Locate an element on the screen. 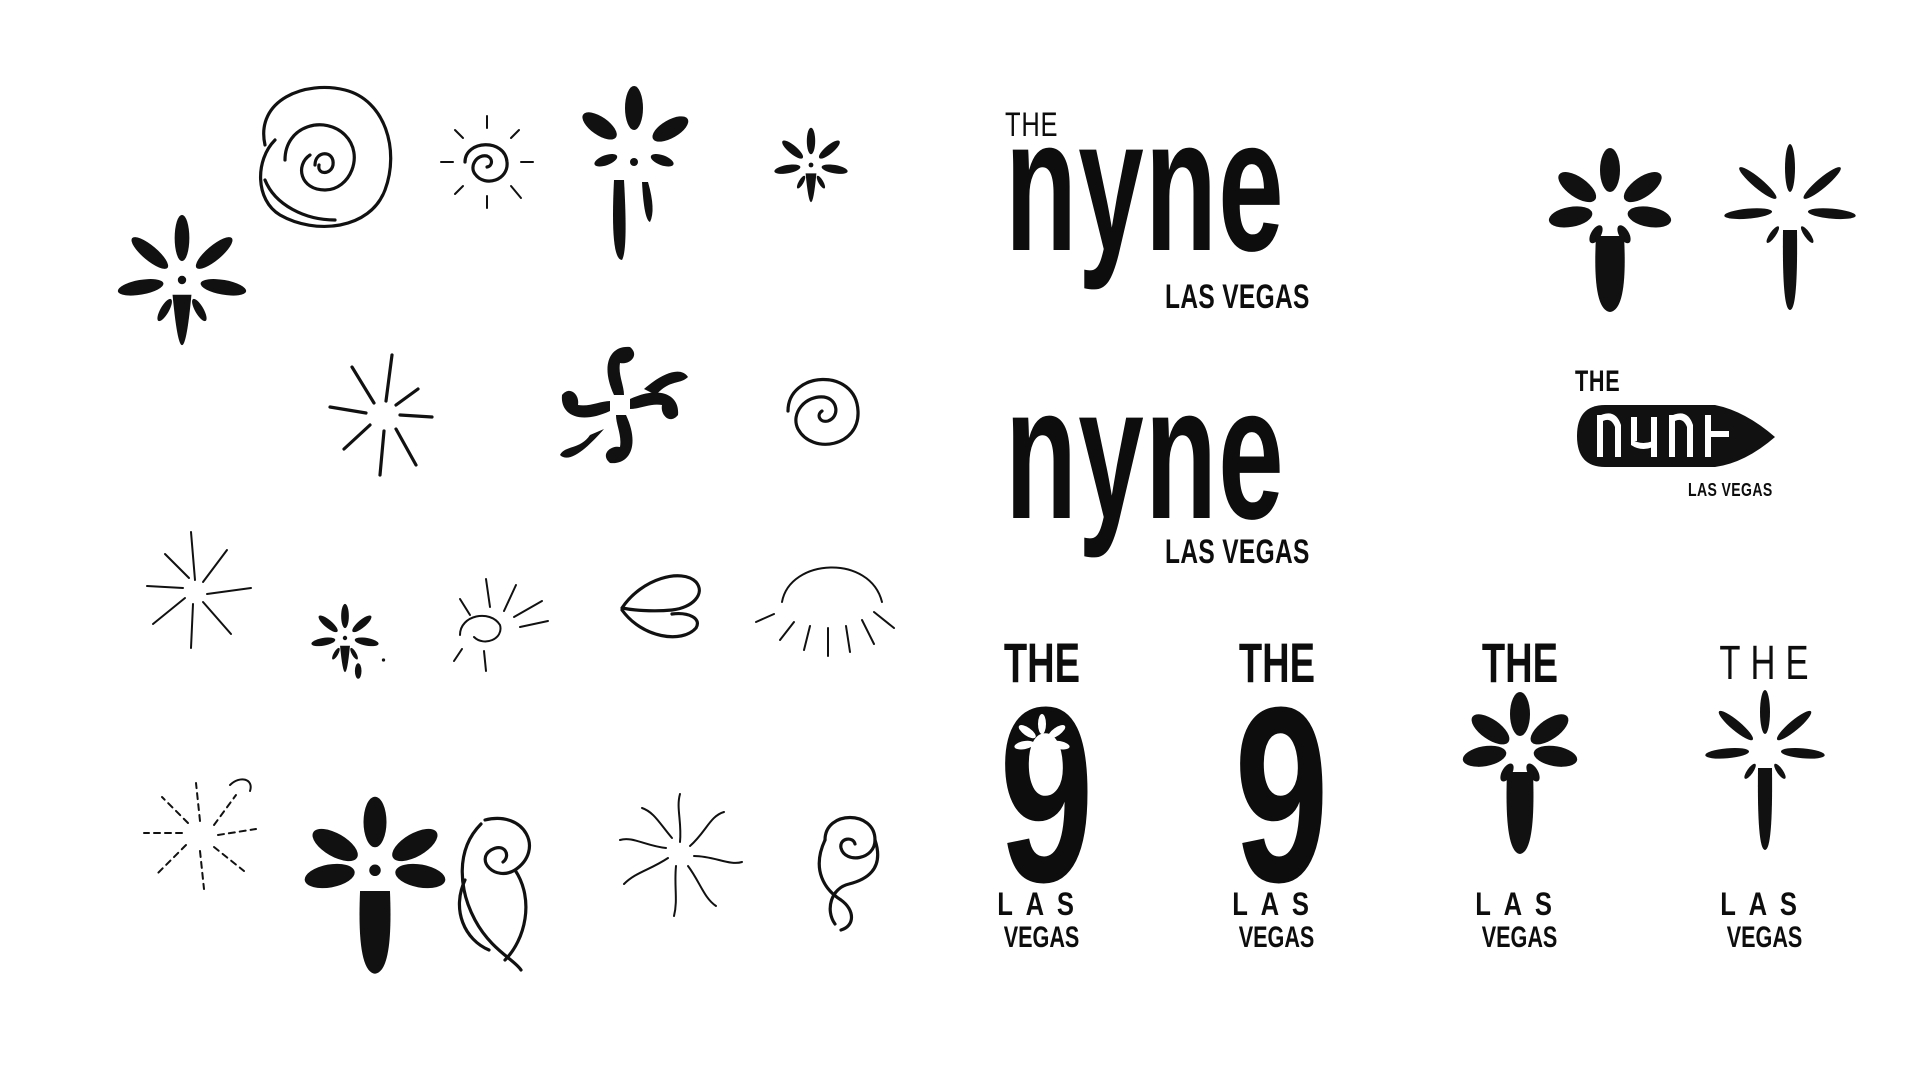  logo-the-nyne-las-vegas: THE nyne LAS VEGAS is located at coordinates (1170, 203).